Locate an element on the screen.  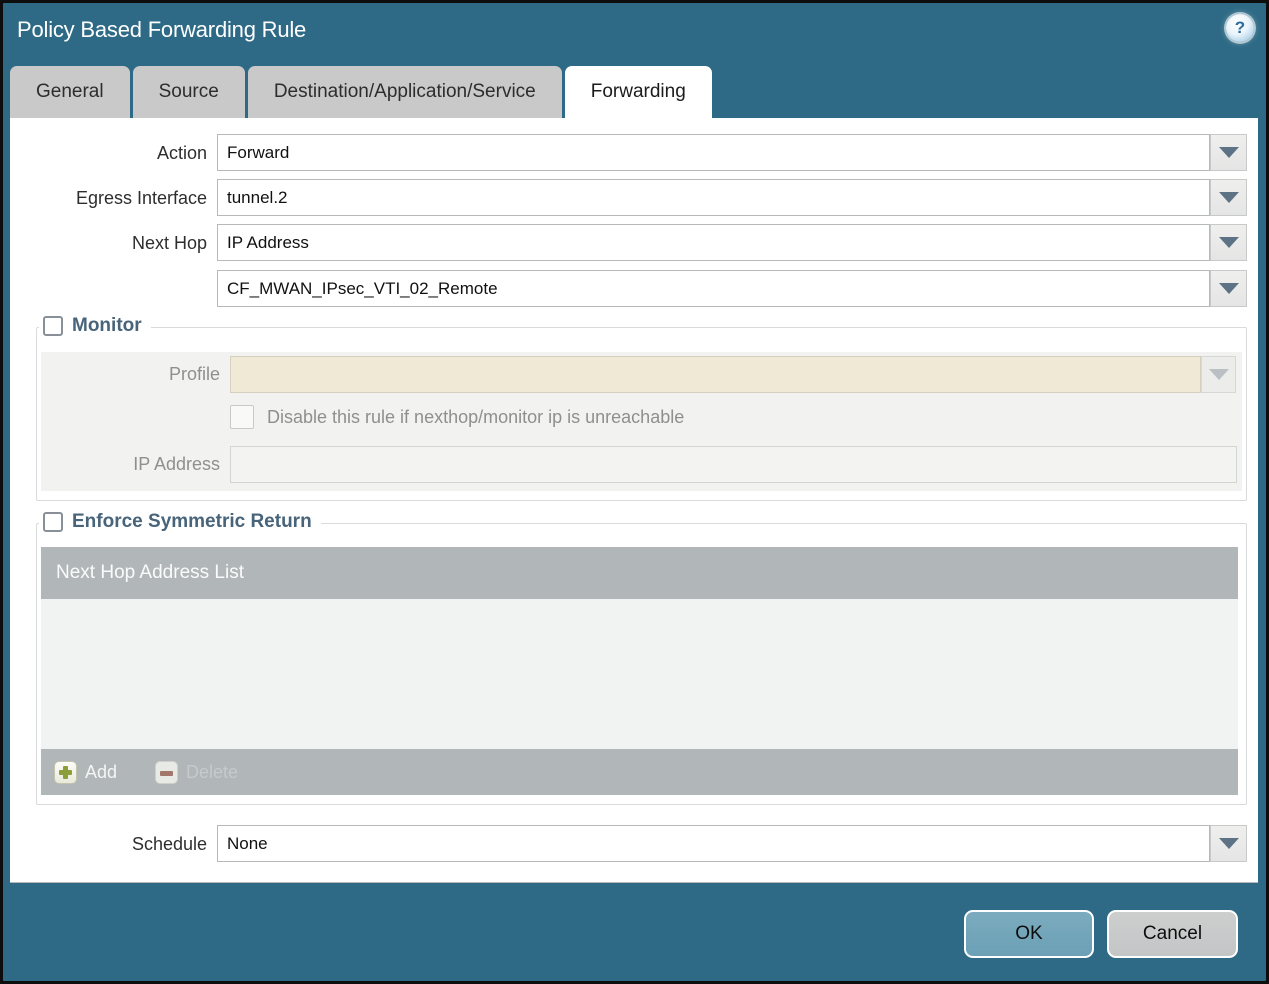
schedule-row: Schedule None is located at coordinates (628, 843).